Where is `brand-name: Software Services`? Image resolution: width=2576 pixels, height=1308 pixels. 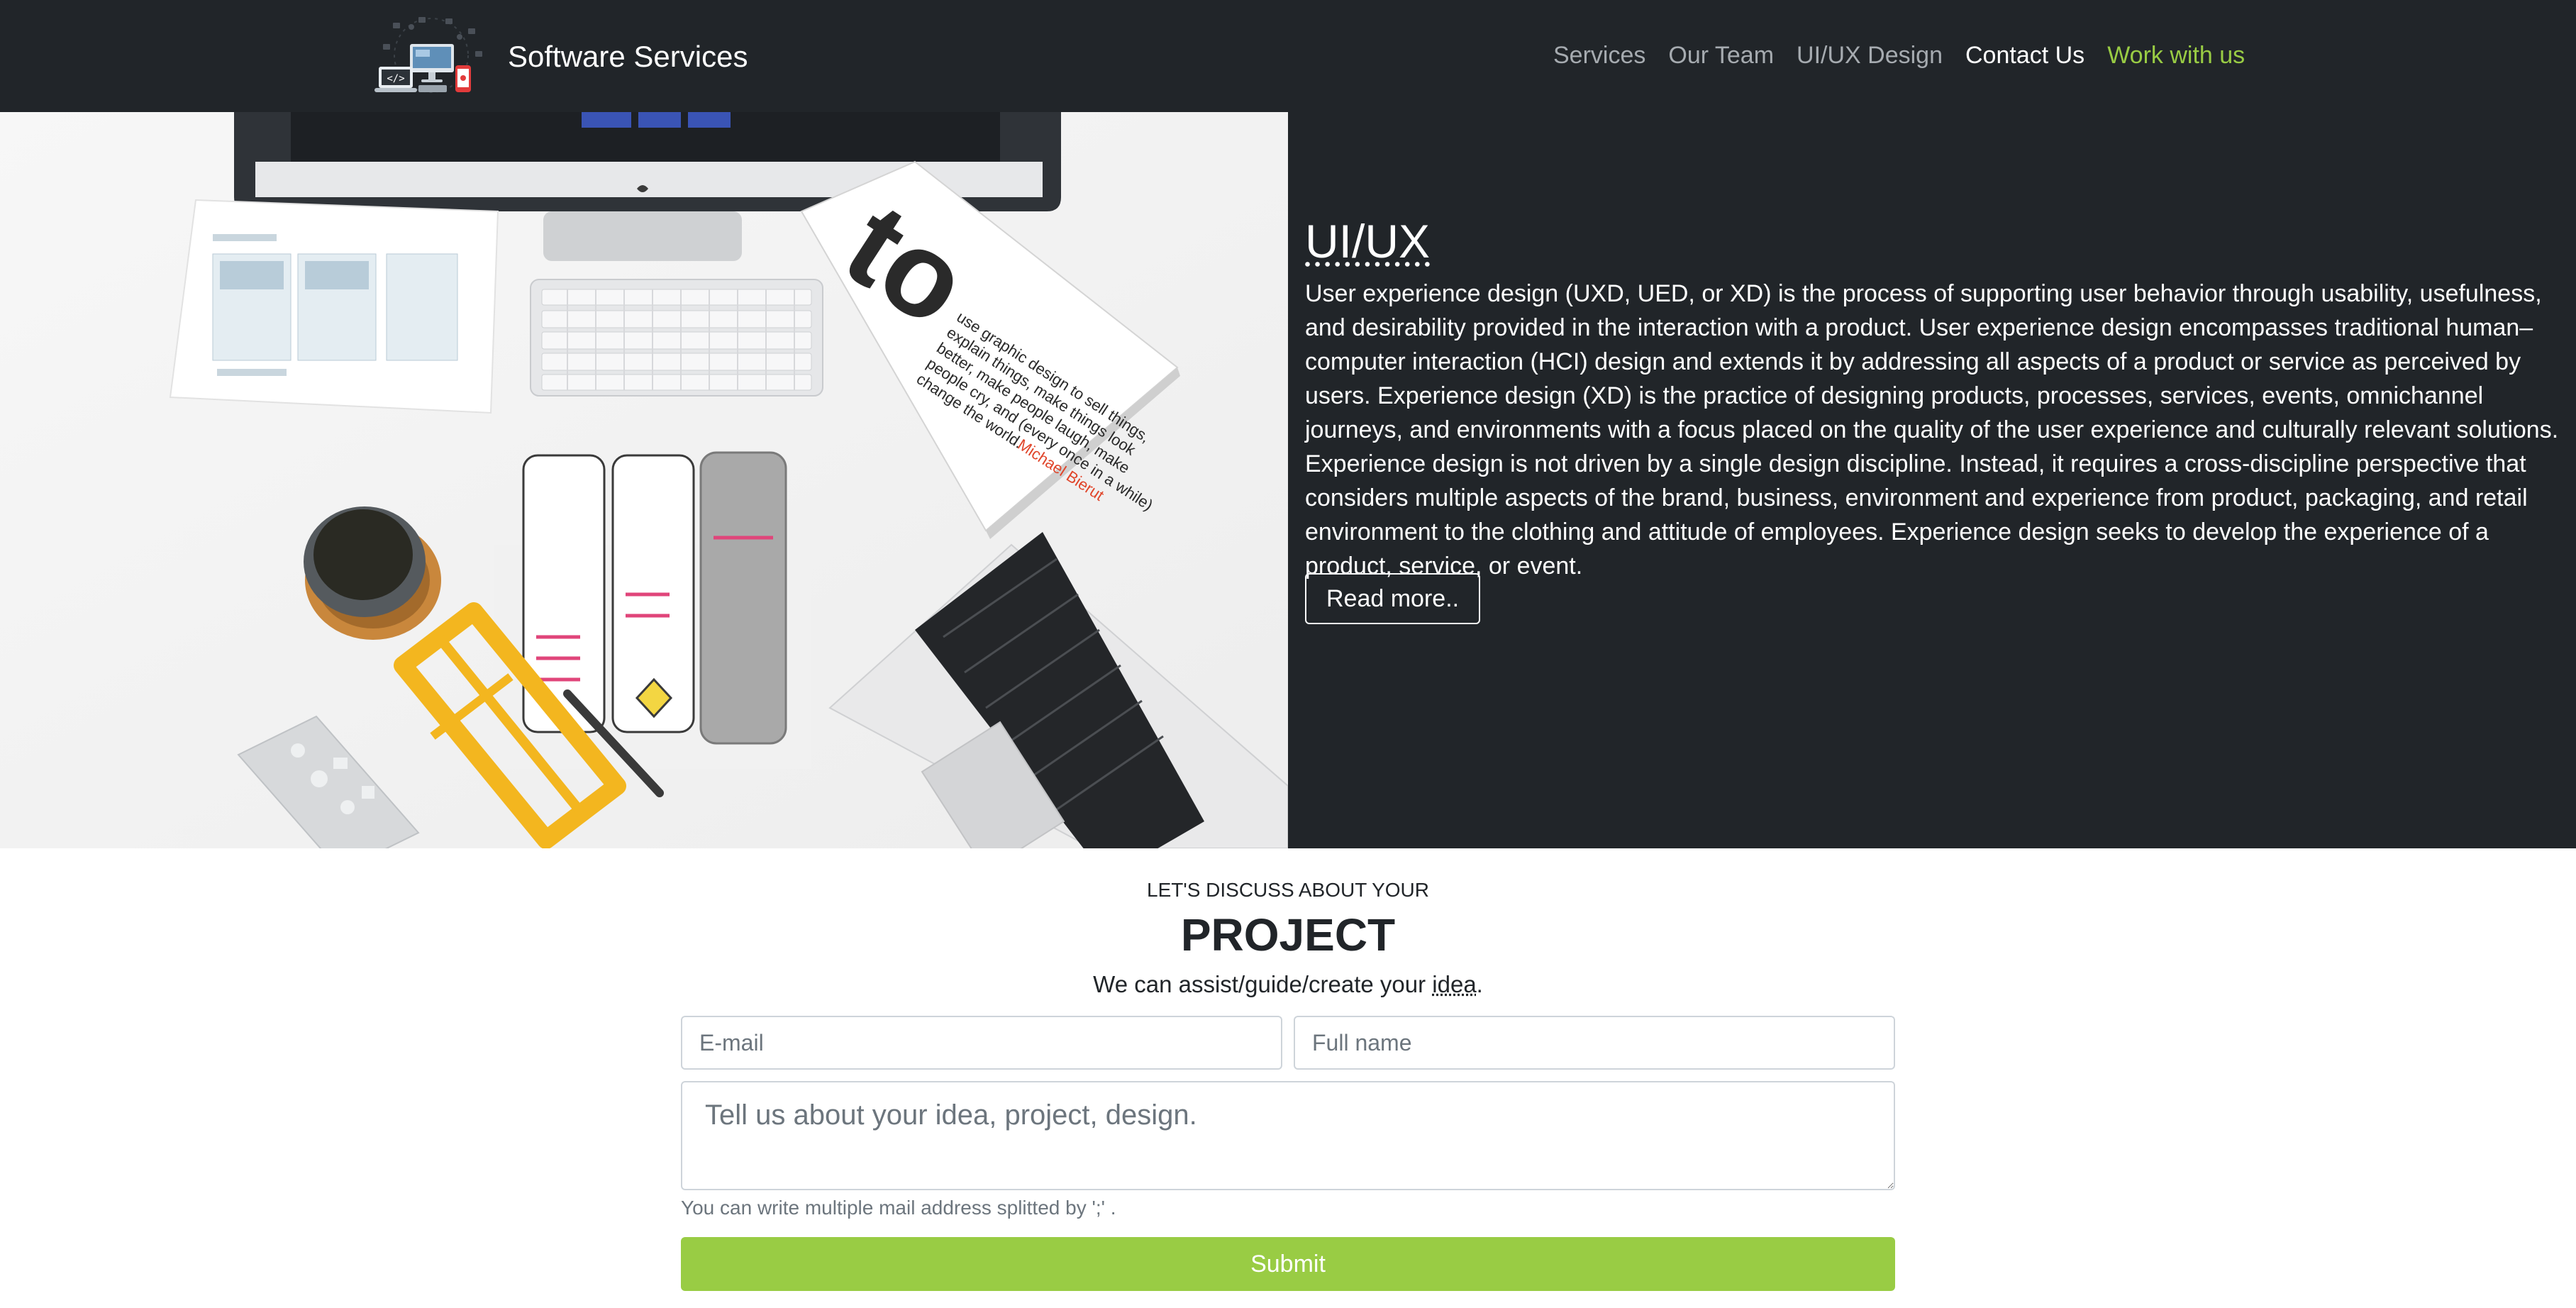 brand-name: Software Services is located at coordinates (628, 56).